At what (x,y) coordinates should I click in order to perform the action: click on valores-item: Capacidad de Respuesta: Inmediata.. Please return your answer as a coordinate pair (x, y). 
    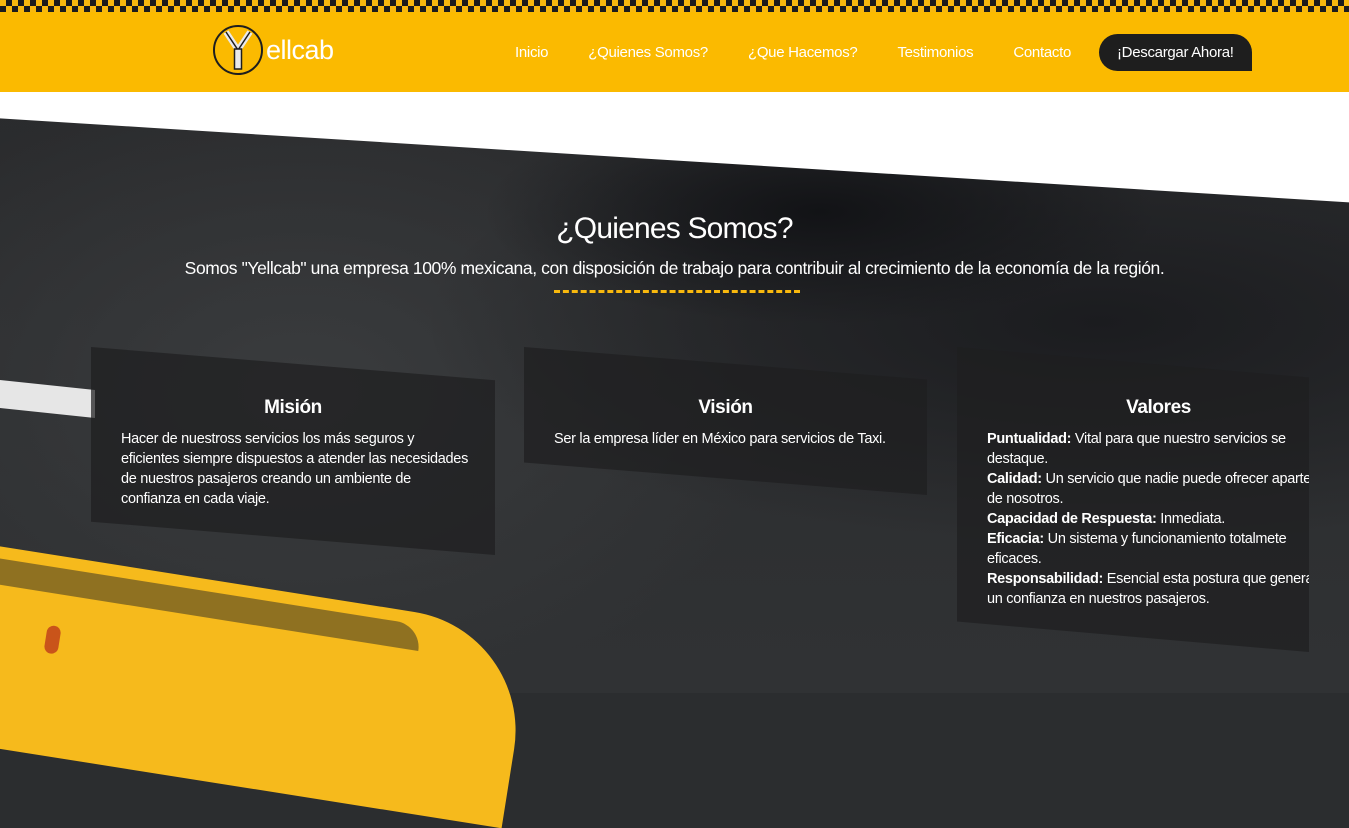
    Looking at the image, I should click on (1106, 519).